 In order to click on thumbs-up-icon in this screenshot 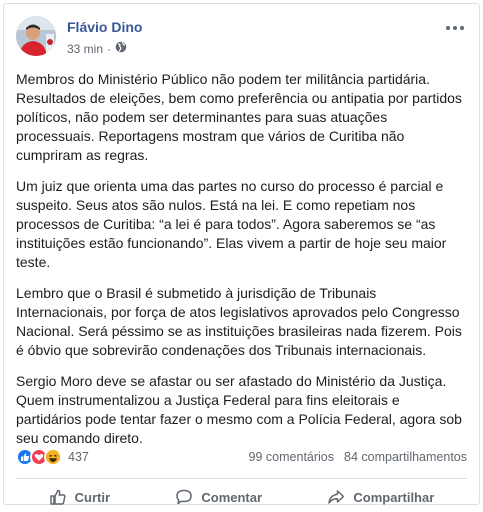, I will do `click(58, 497)`.